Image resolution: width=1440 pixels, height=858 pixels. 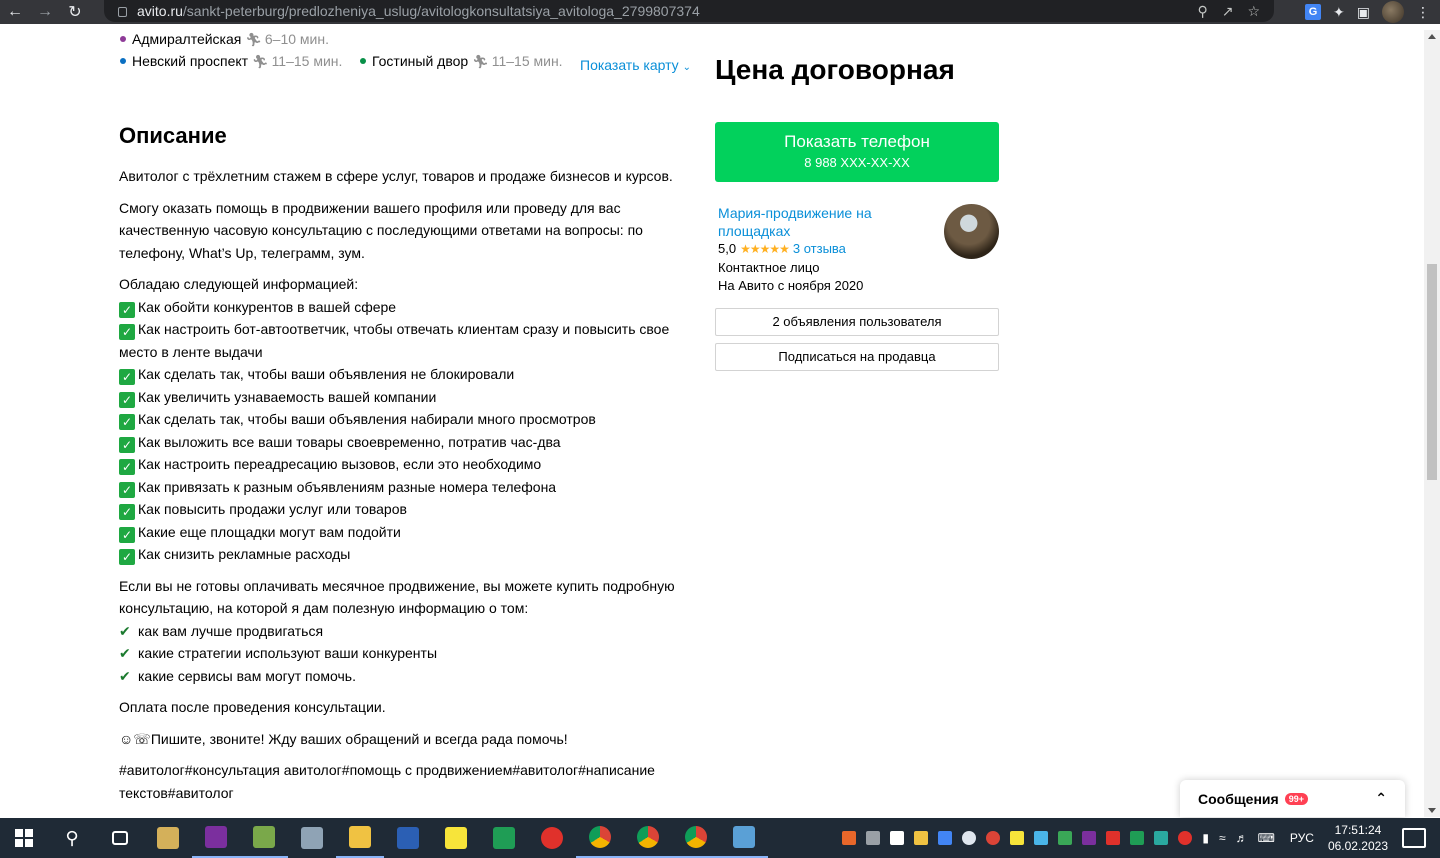 I want to click on list-item: ✓ Какие еще площадки могут вам подойти, so click(x=409, y=532).